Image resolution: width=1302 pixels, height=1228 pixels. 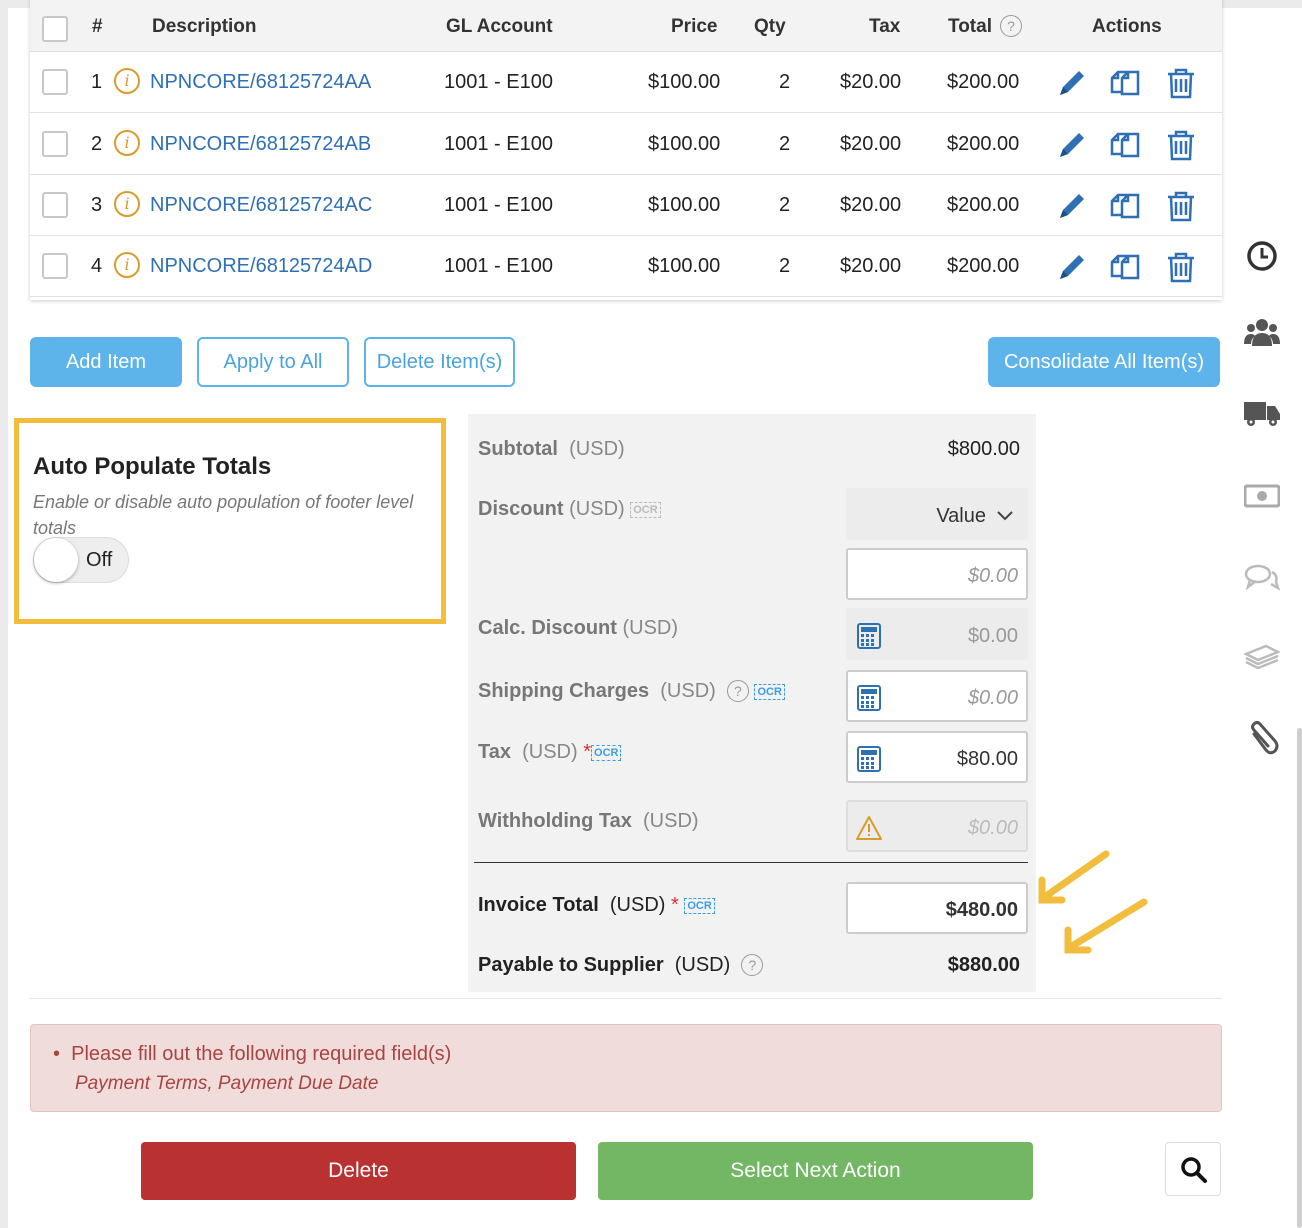 What do you see at coordinates (884, 27) in the screenshot?
I see `header-tax: Tax` at bounding box center [884, 27].